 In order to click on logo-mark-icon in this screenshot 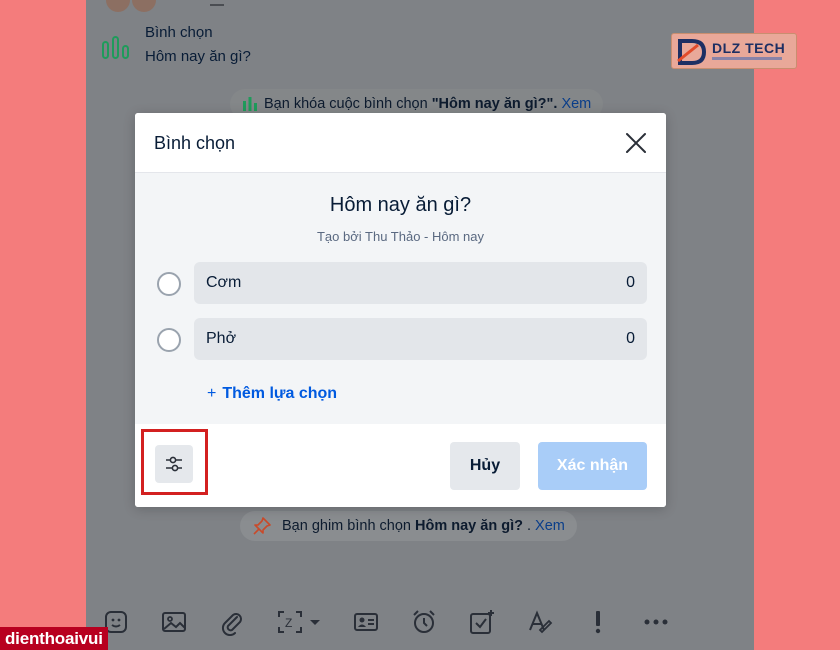, I will do `click(692, 52)`.